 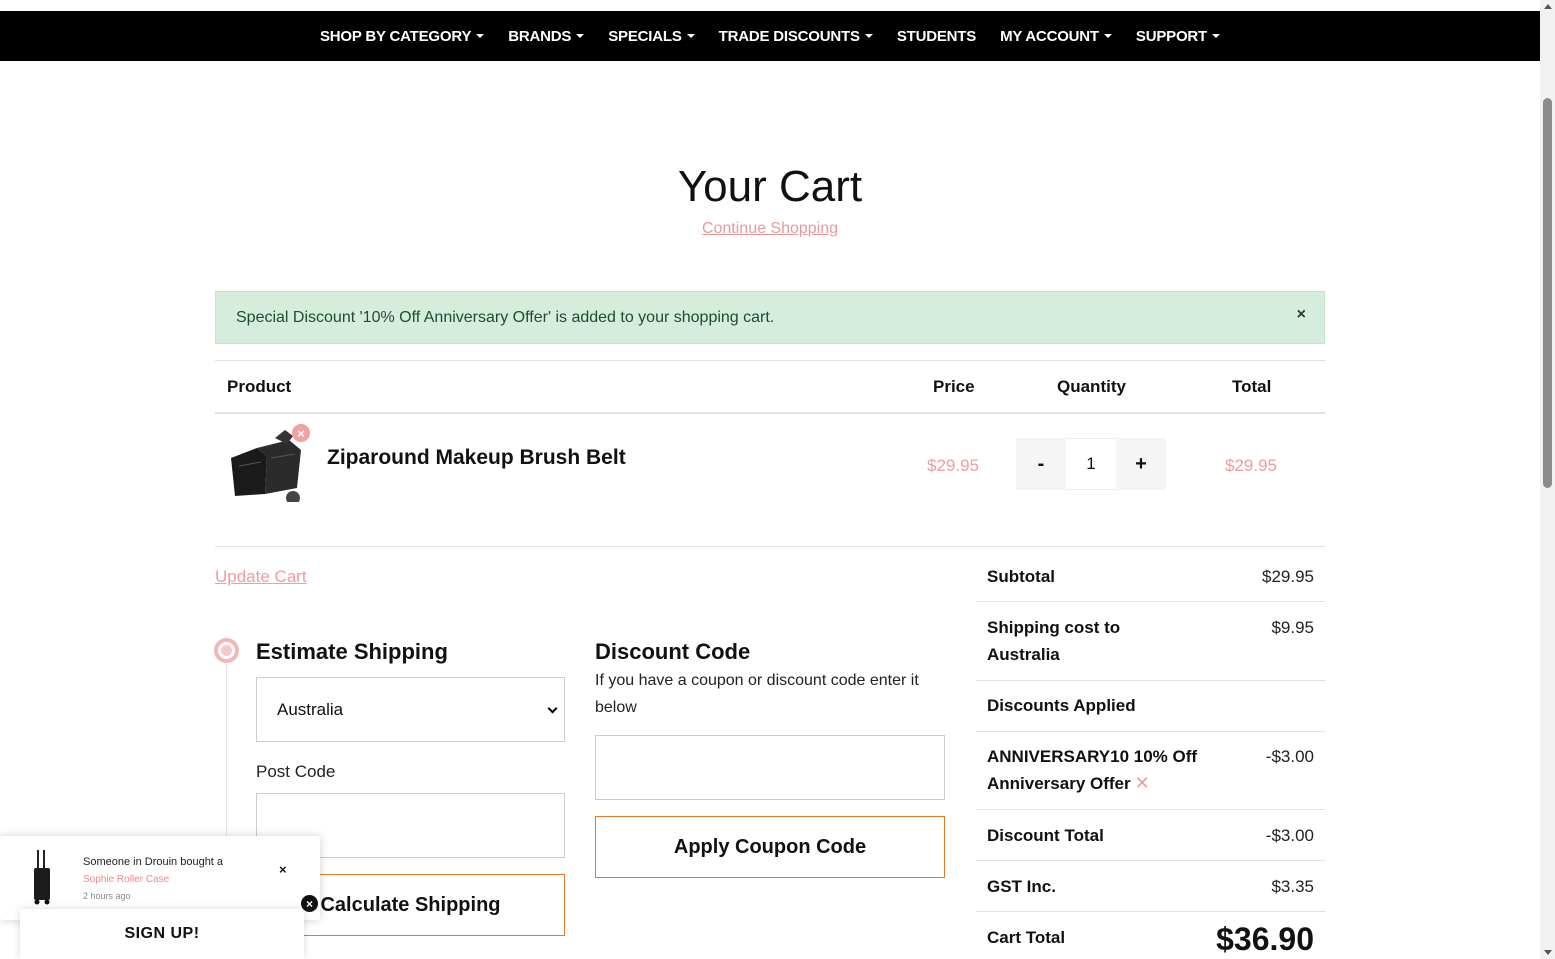 I want to click on apply-coupon-button: Apply Coupon Code, so click(x=770, y=847).